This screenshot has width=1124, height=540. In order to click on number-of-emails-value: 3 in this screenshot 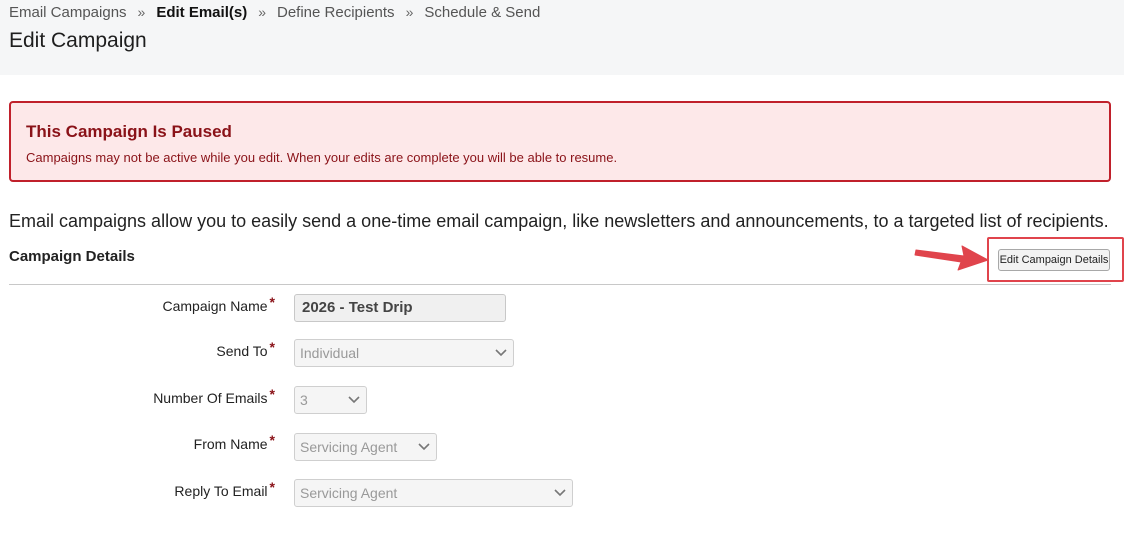, I will do `click(304, 400)`.